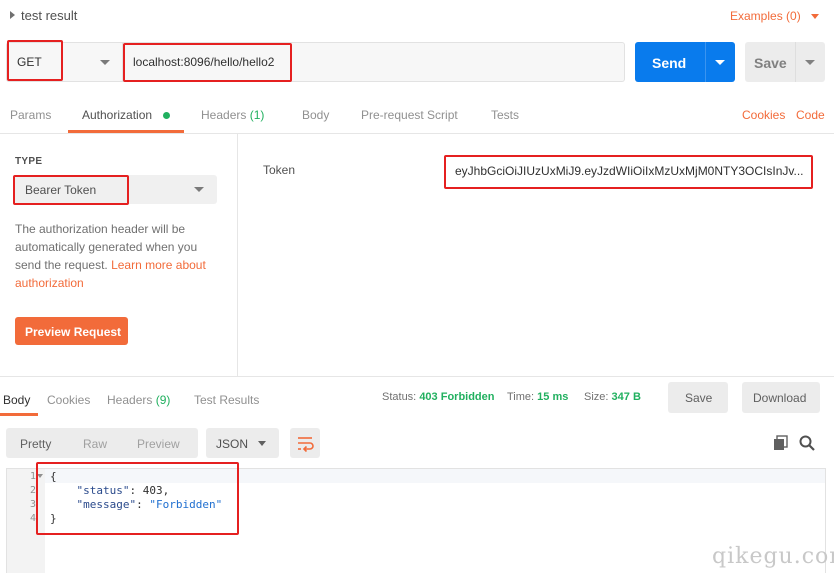 Image resolution: width=834 pixels, height=573 pixels. I want to click on tab-response-headers: Headers (9), so click(138, 400).